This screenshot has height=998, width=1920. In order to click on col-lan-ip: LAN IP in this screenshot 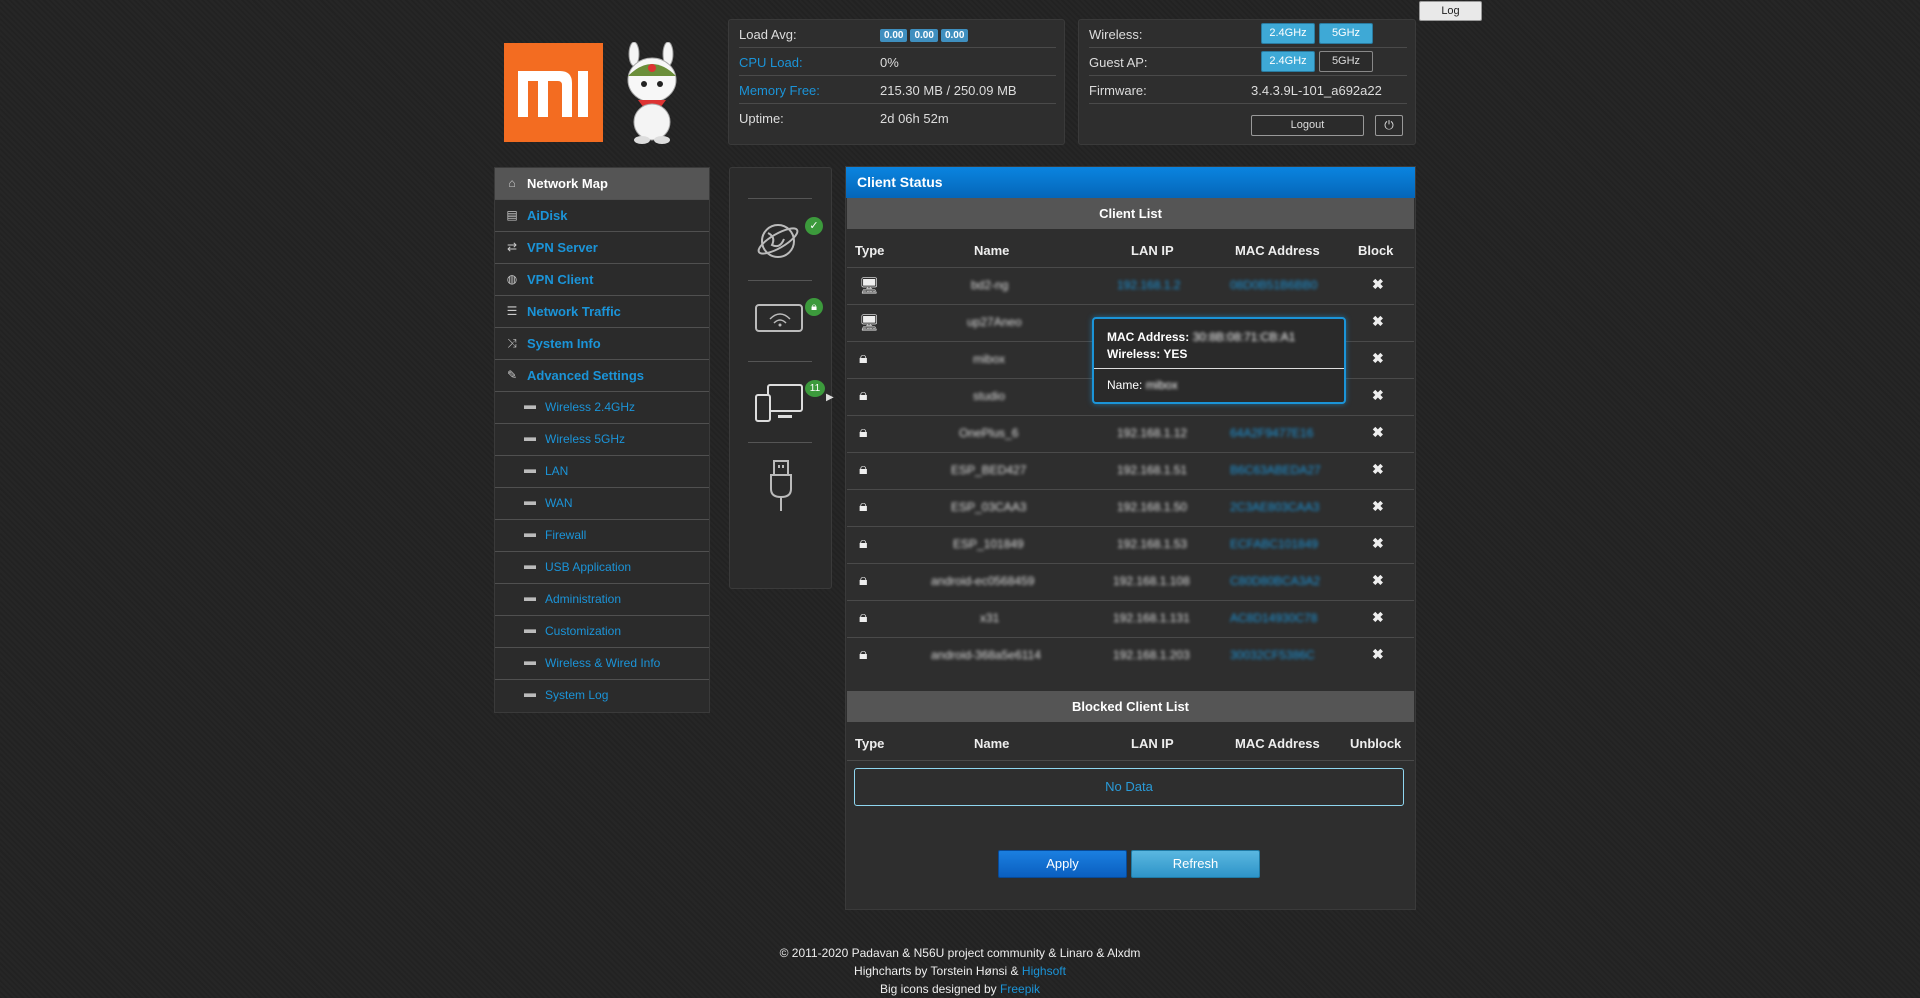, I will do `click(1152, 250)`.